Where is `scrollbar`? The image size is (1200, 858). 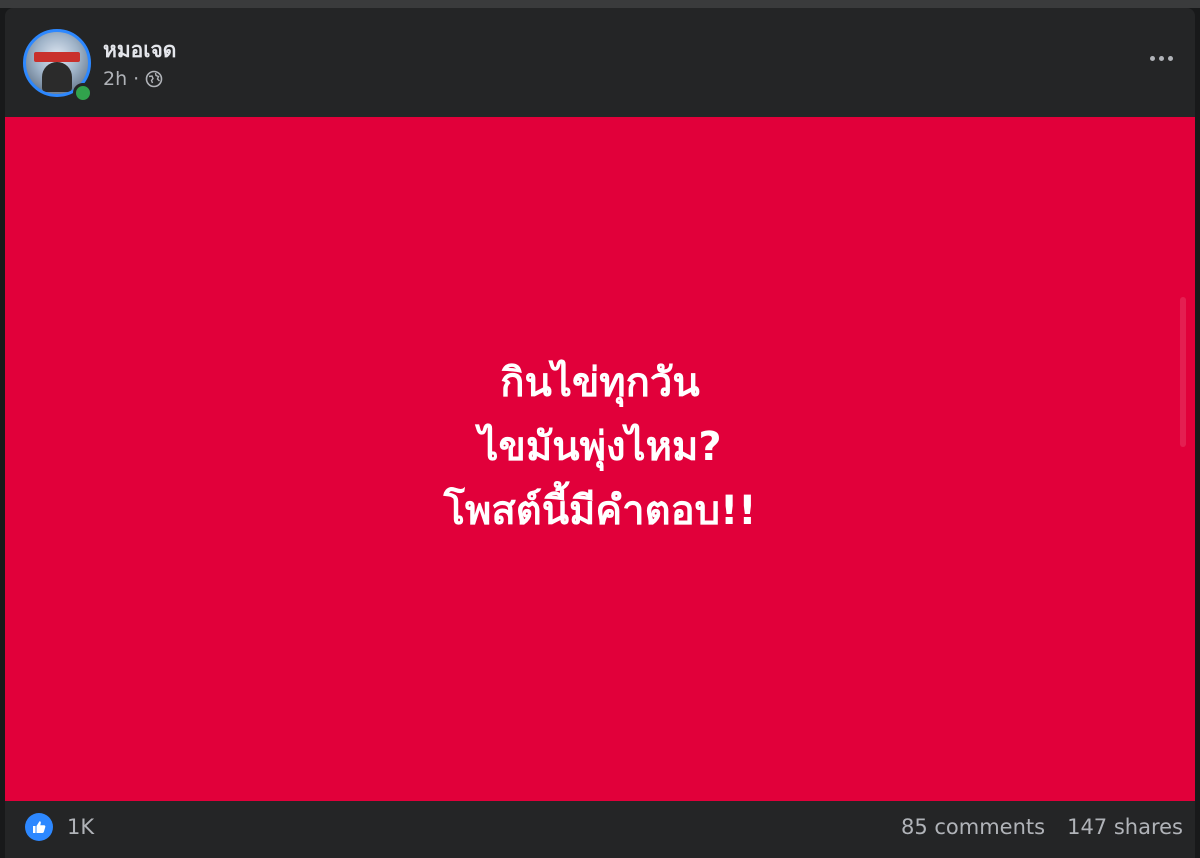
scrollbar is located at coordinates (1183, 372).